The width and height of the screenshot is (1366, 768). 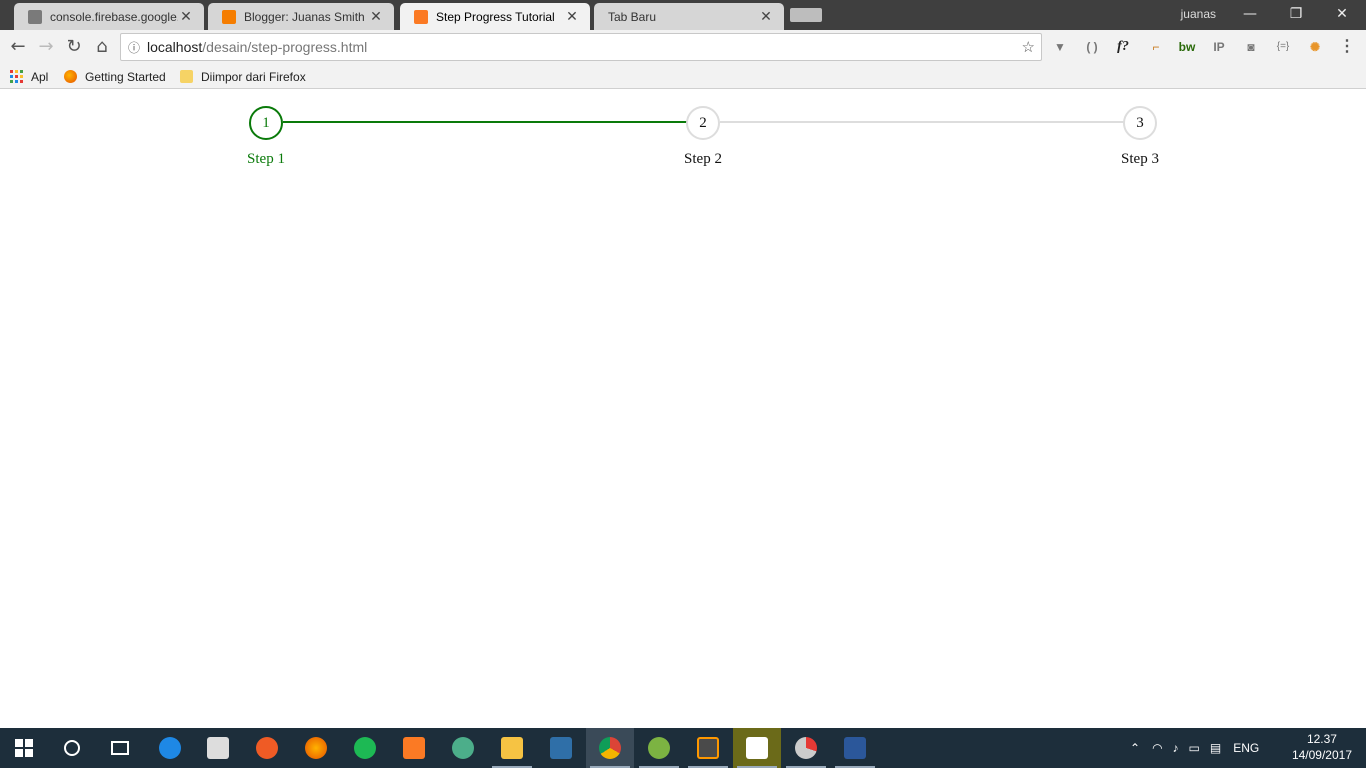 I want to click on taskbar-app-window, so click(x=561, y=748).